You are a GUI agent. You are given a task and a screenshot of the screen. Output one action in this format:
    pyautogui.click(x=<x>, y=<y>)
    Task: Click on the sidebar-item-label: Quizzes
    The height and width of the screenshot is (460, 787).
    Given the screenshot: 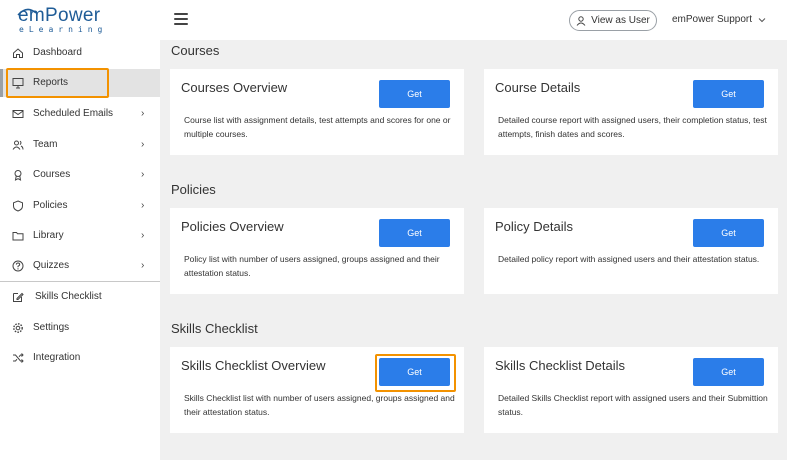 What is the action you would take?
    pyautogui.click(x=51, y=265)
    